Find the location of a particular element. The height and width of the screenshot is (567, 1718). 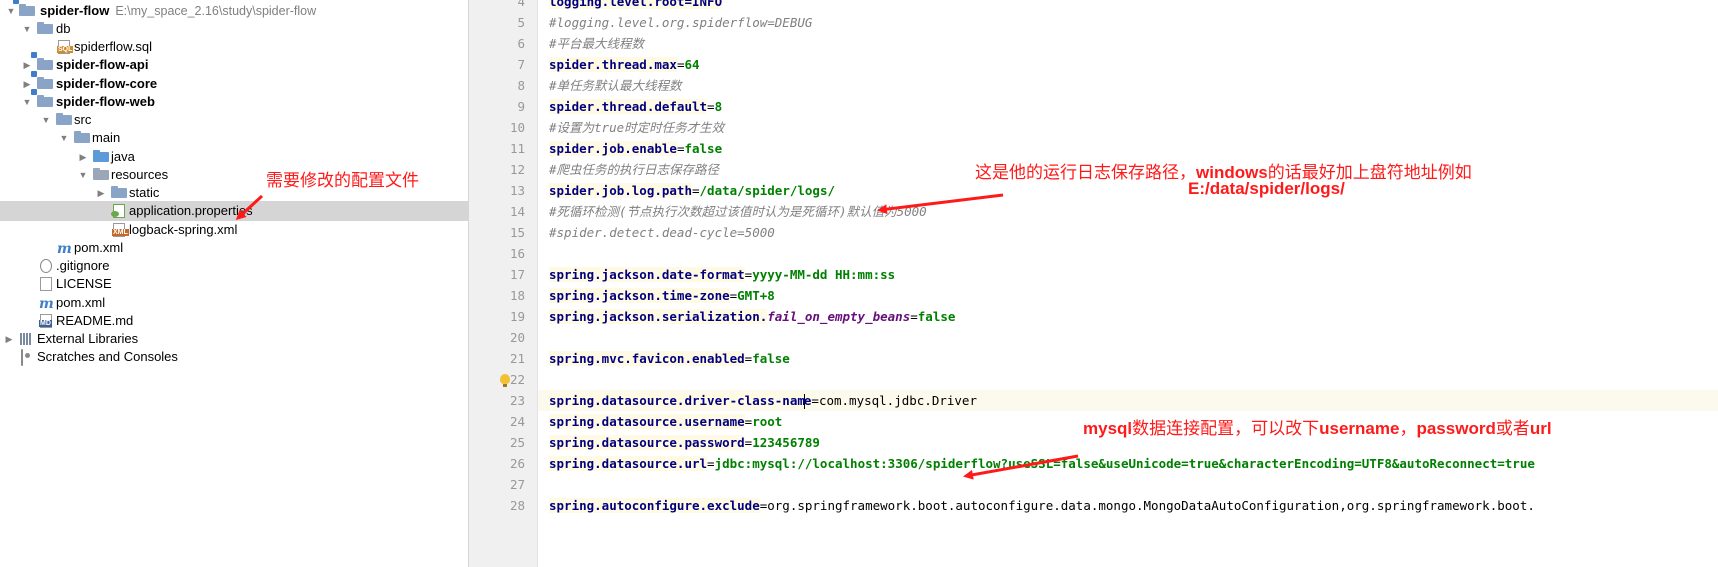

code-line: spring.jackson.time-zone=GMT+8 is located at coordinates (662, 295).